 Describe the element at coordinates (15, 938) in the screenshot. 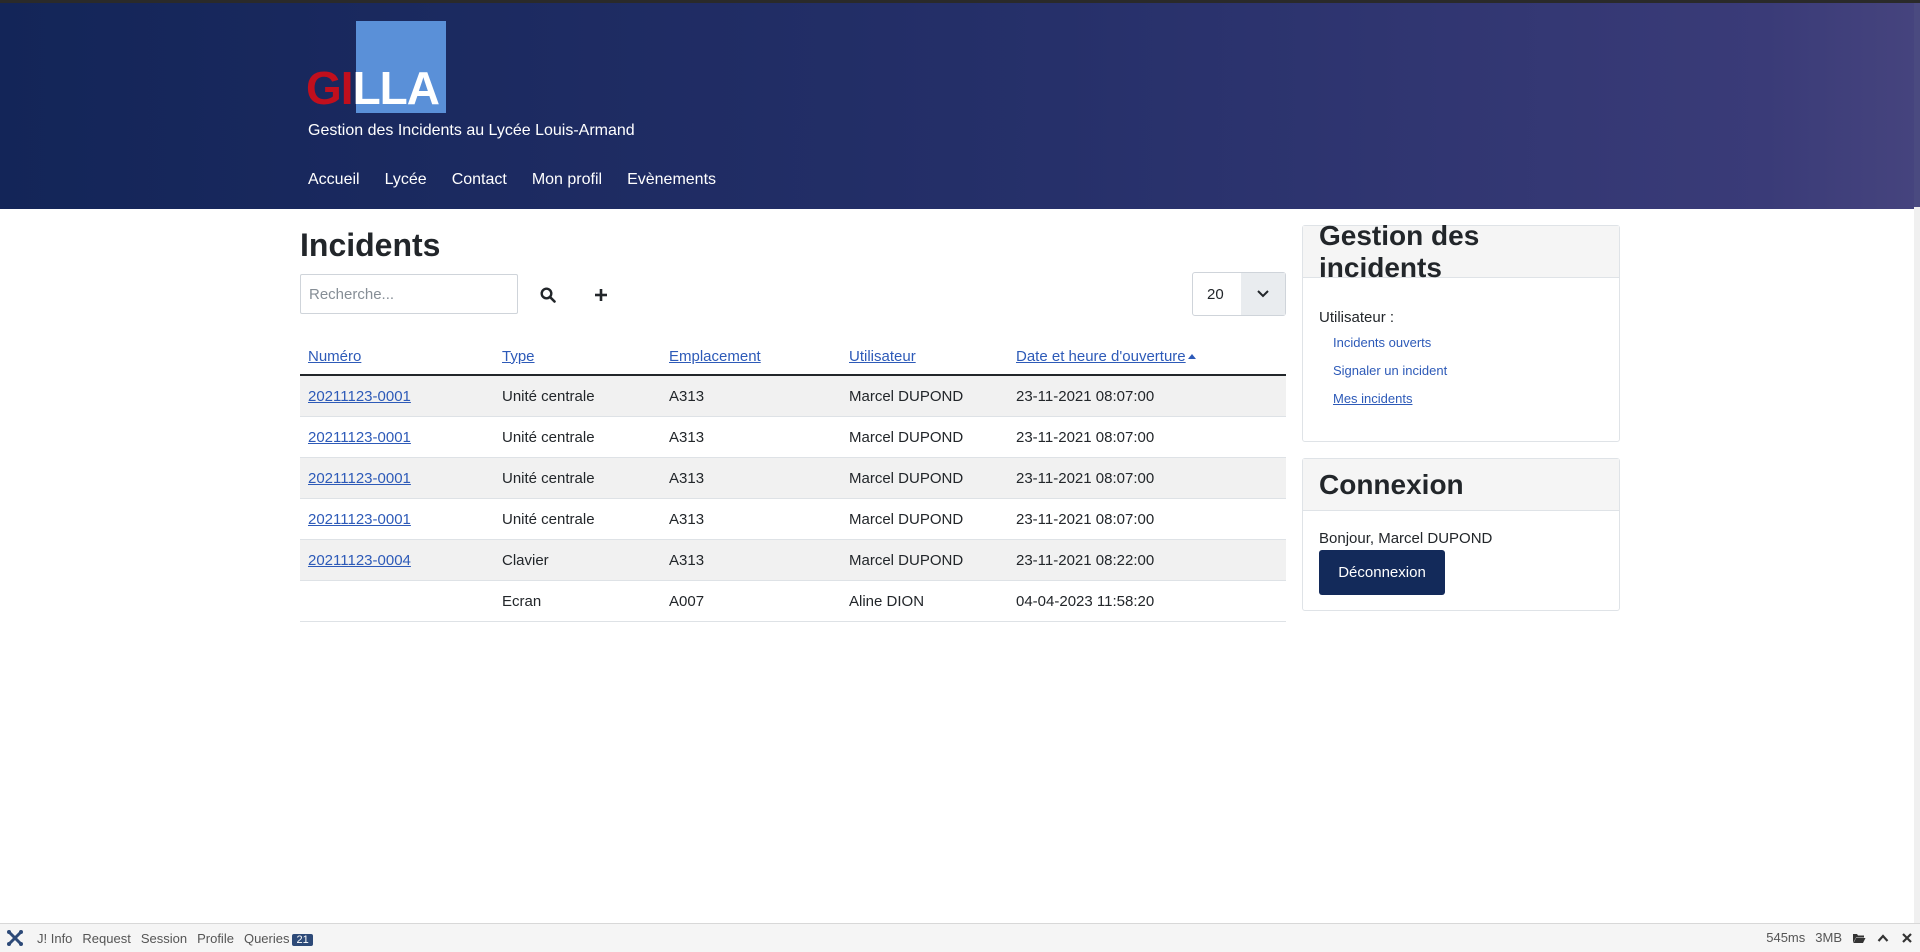

I see `joomla-icon` at that location.